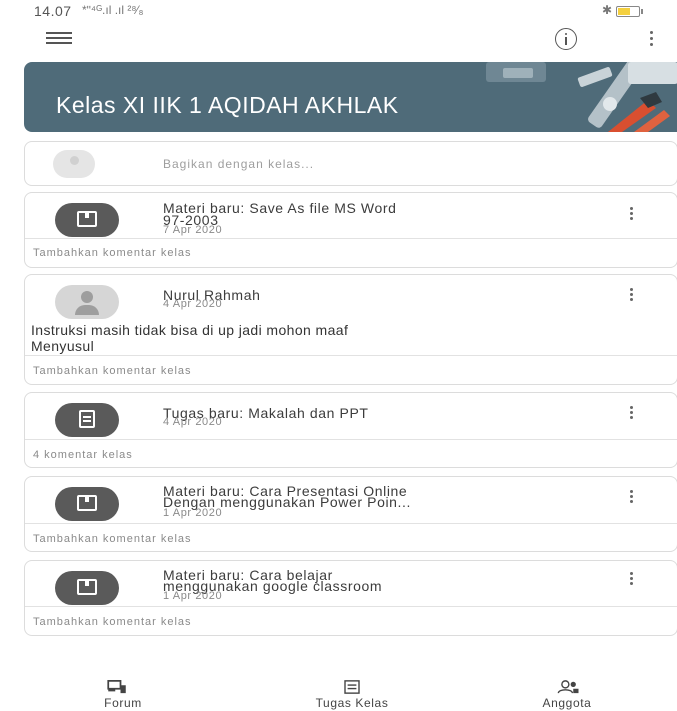 The width and height of the screenshot is (677, 711). I want to click on assignment-icon, so click(87, 420).